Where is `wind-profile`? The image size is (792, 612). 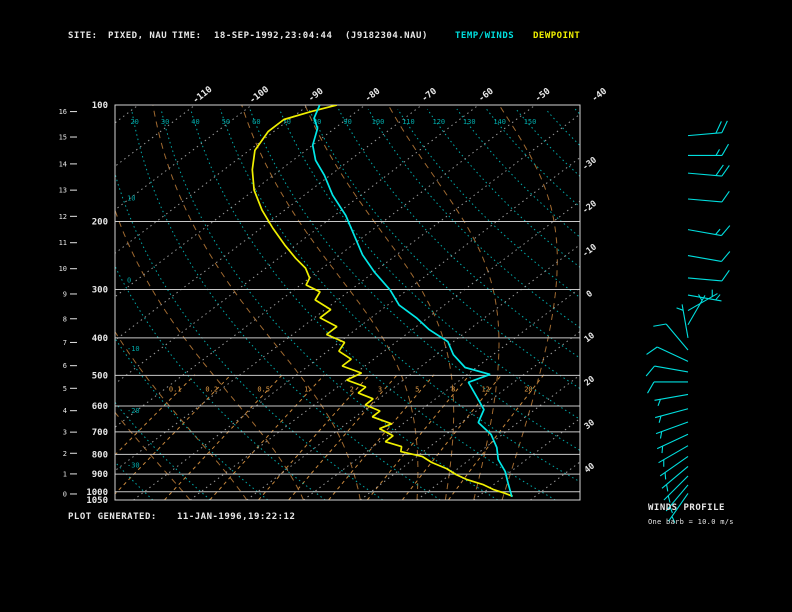
wind-profile is located at coordinates (688, 321).